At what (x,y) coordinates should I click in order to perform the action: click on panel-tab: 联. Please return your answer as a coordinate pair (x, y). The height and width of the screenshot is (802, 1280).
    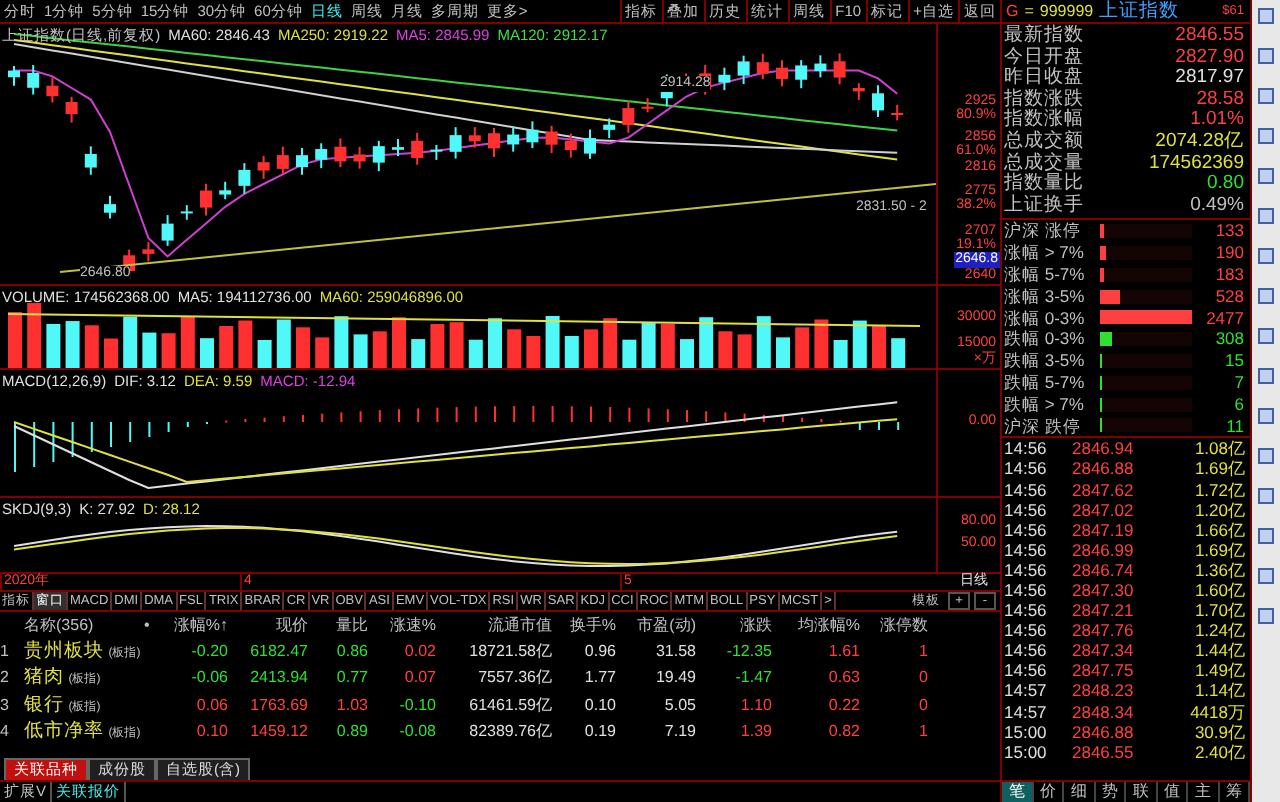
    Looking at the image, I should click on (1141, 792).